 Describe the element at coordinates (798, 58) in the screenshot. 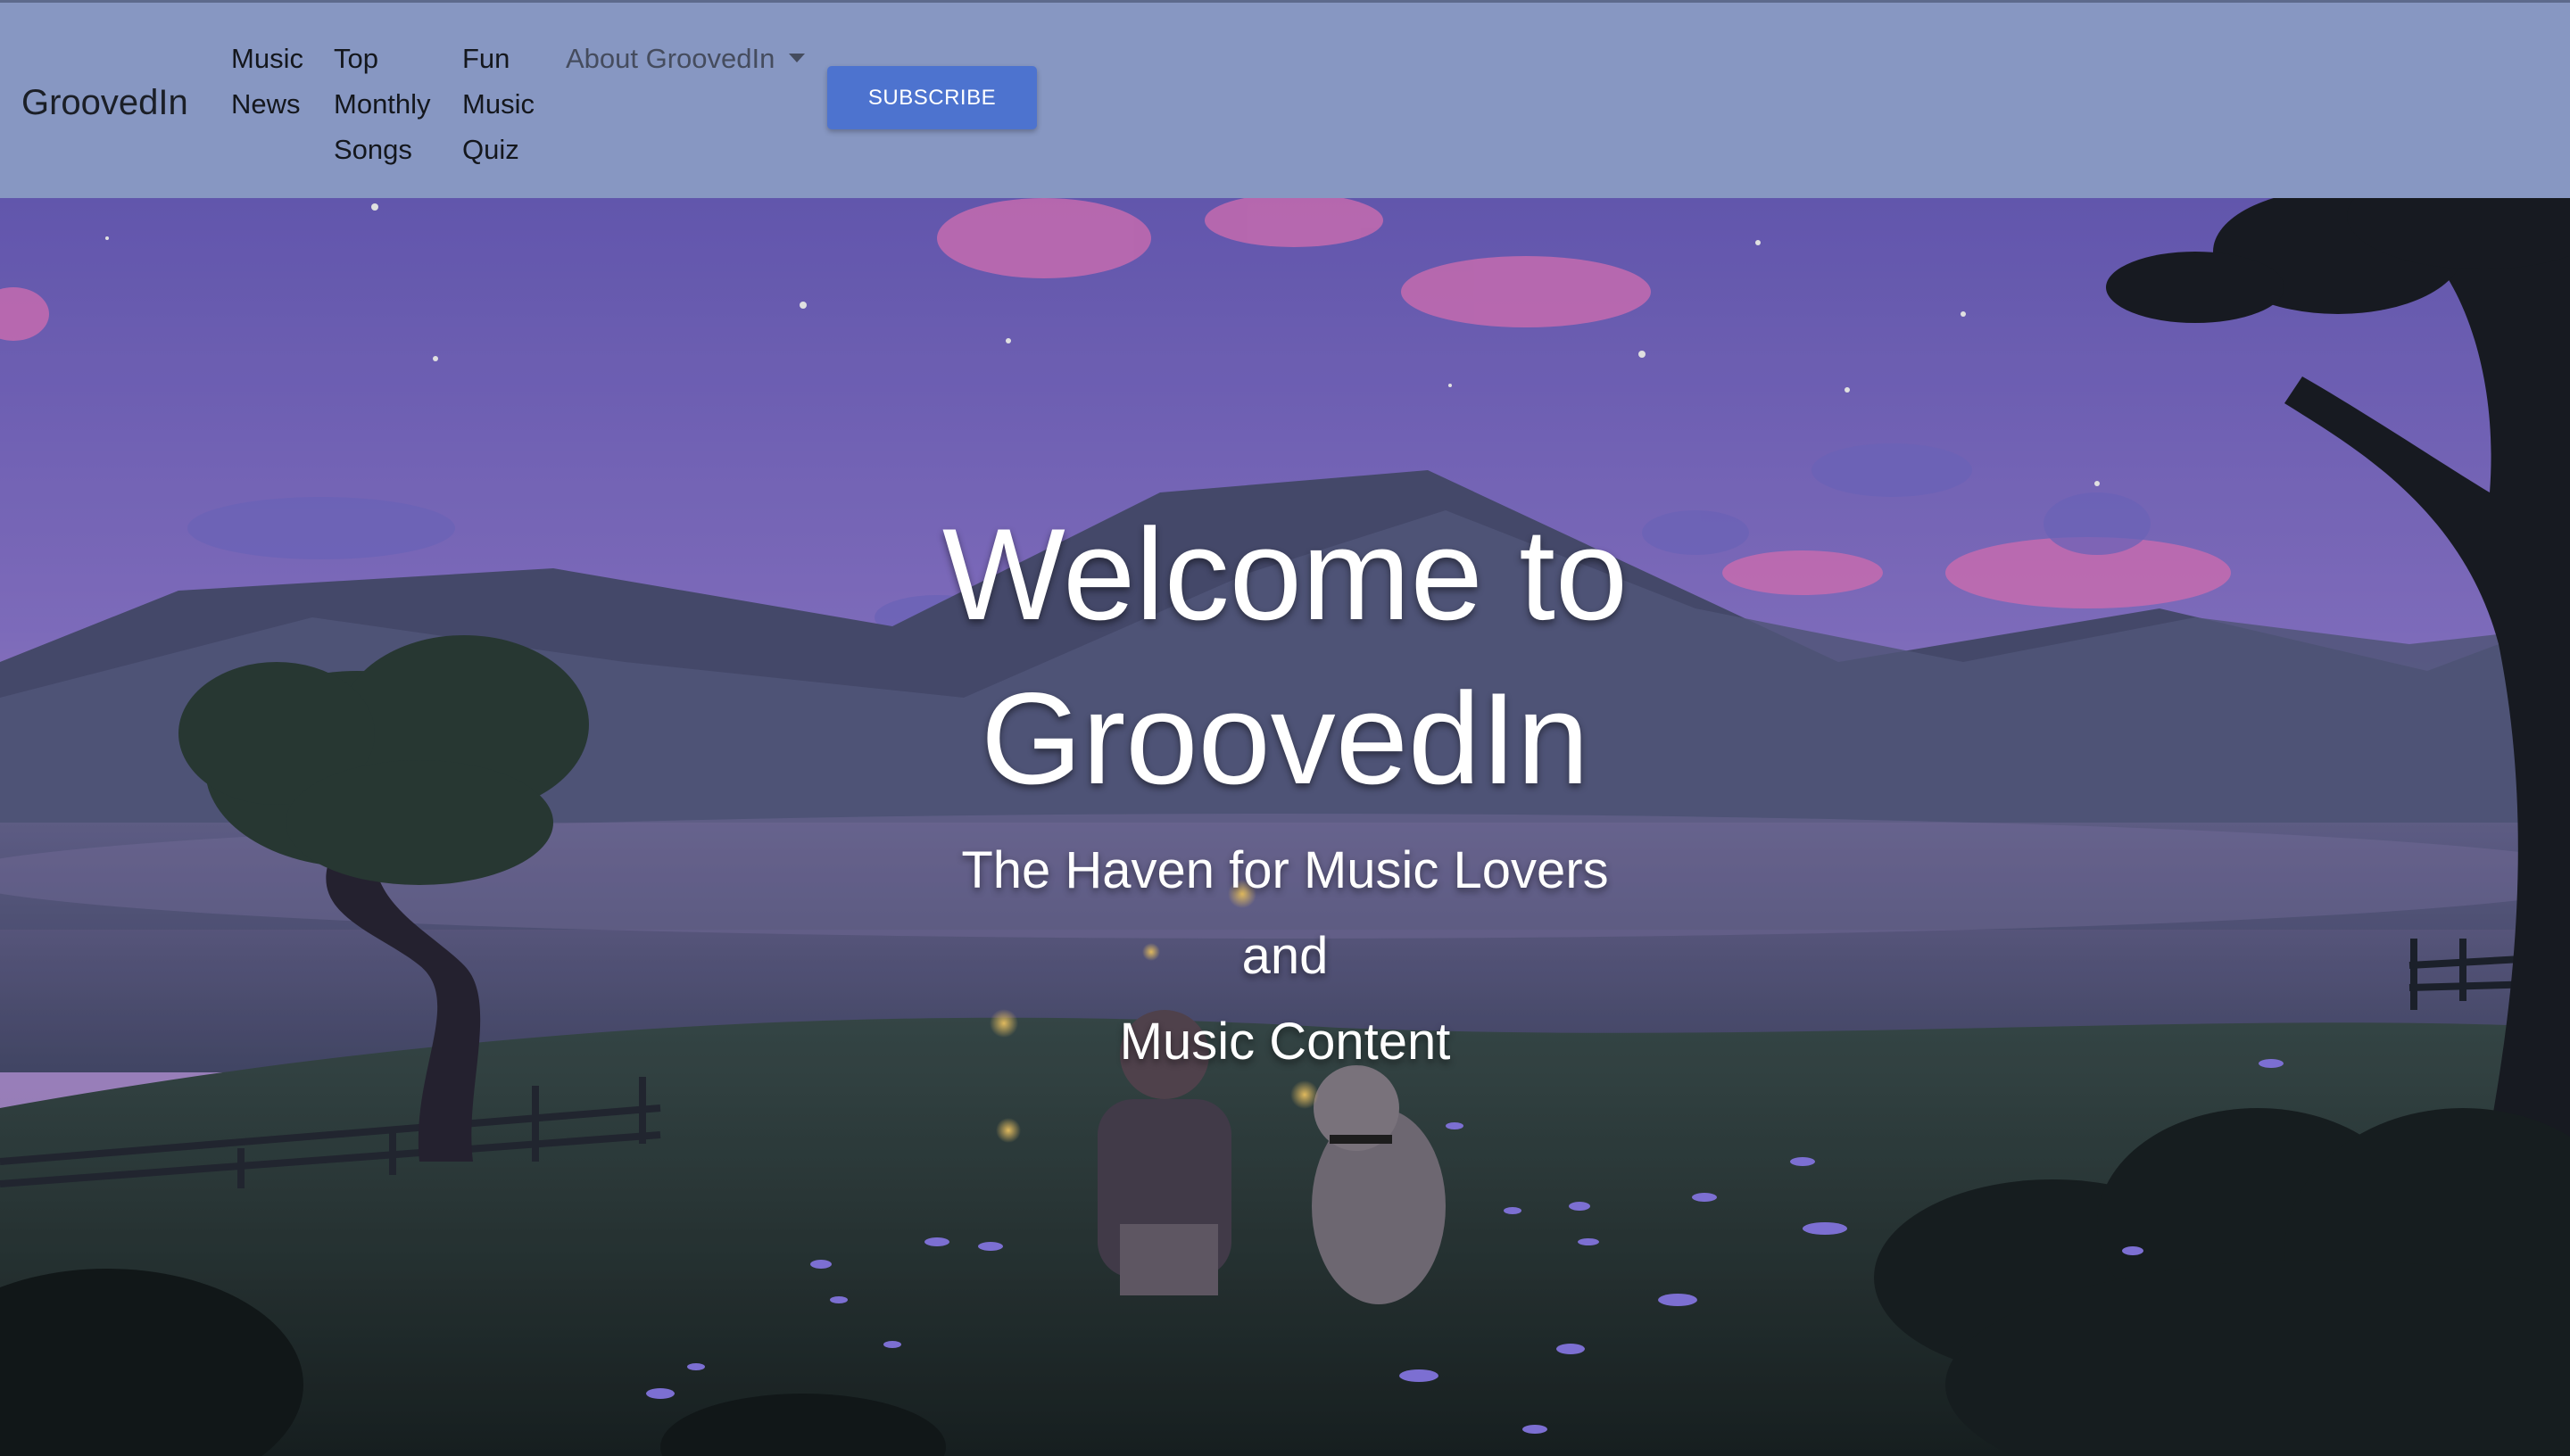

I see `caret-down-icon` at that location.